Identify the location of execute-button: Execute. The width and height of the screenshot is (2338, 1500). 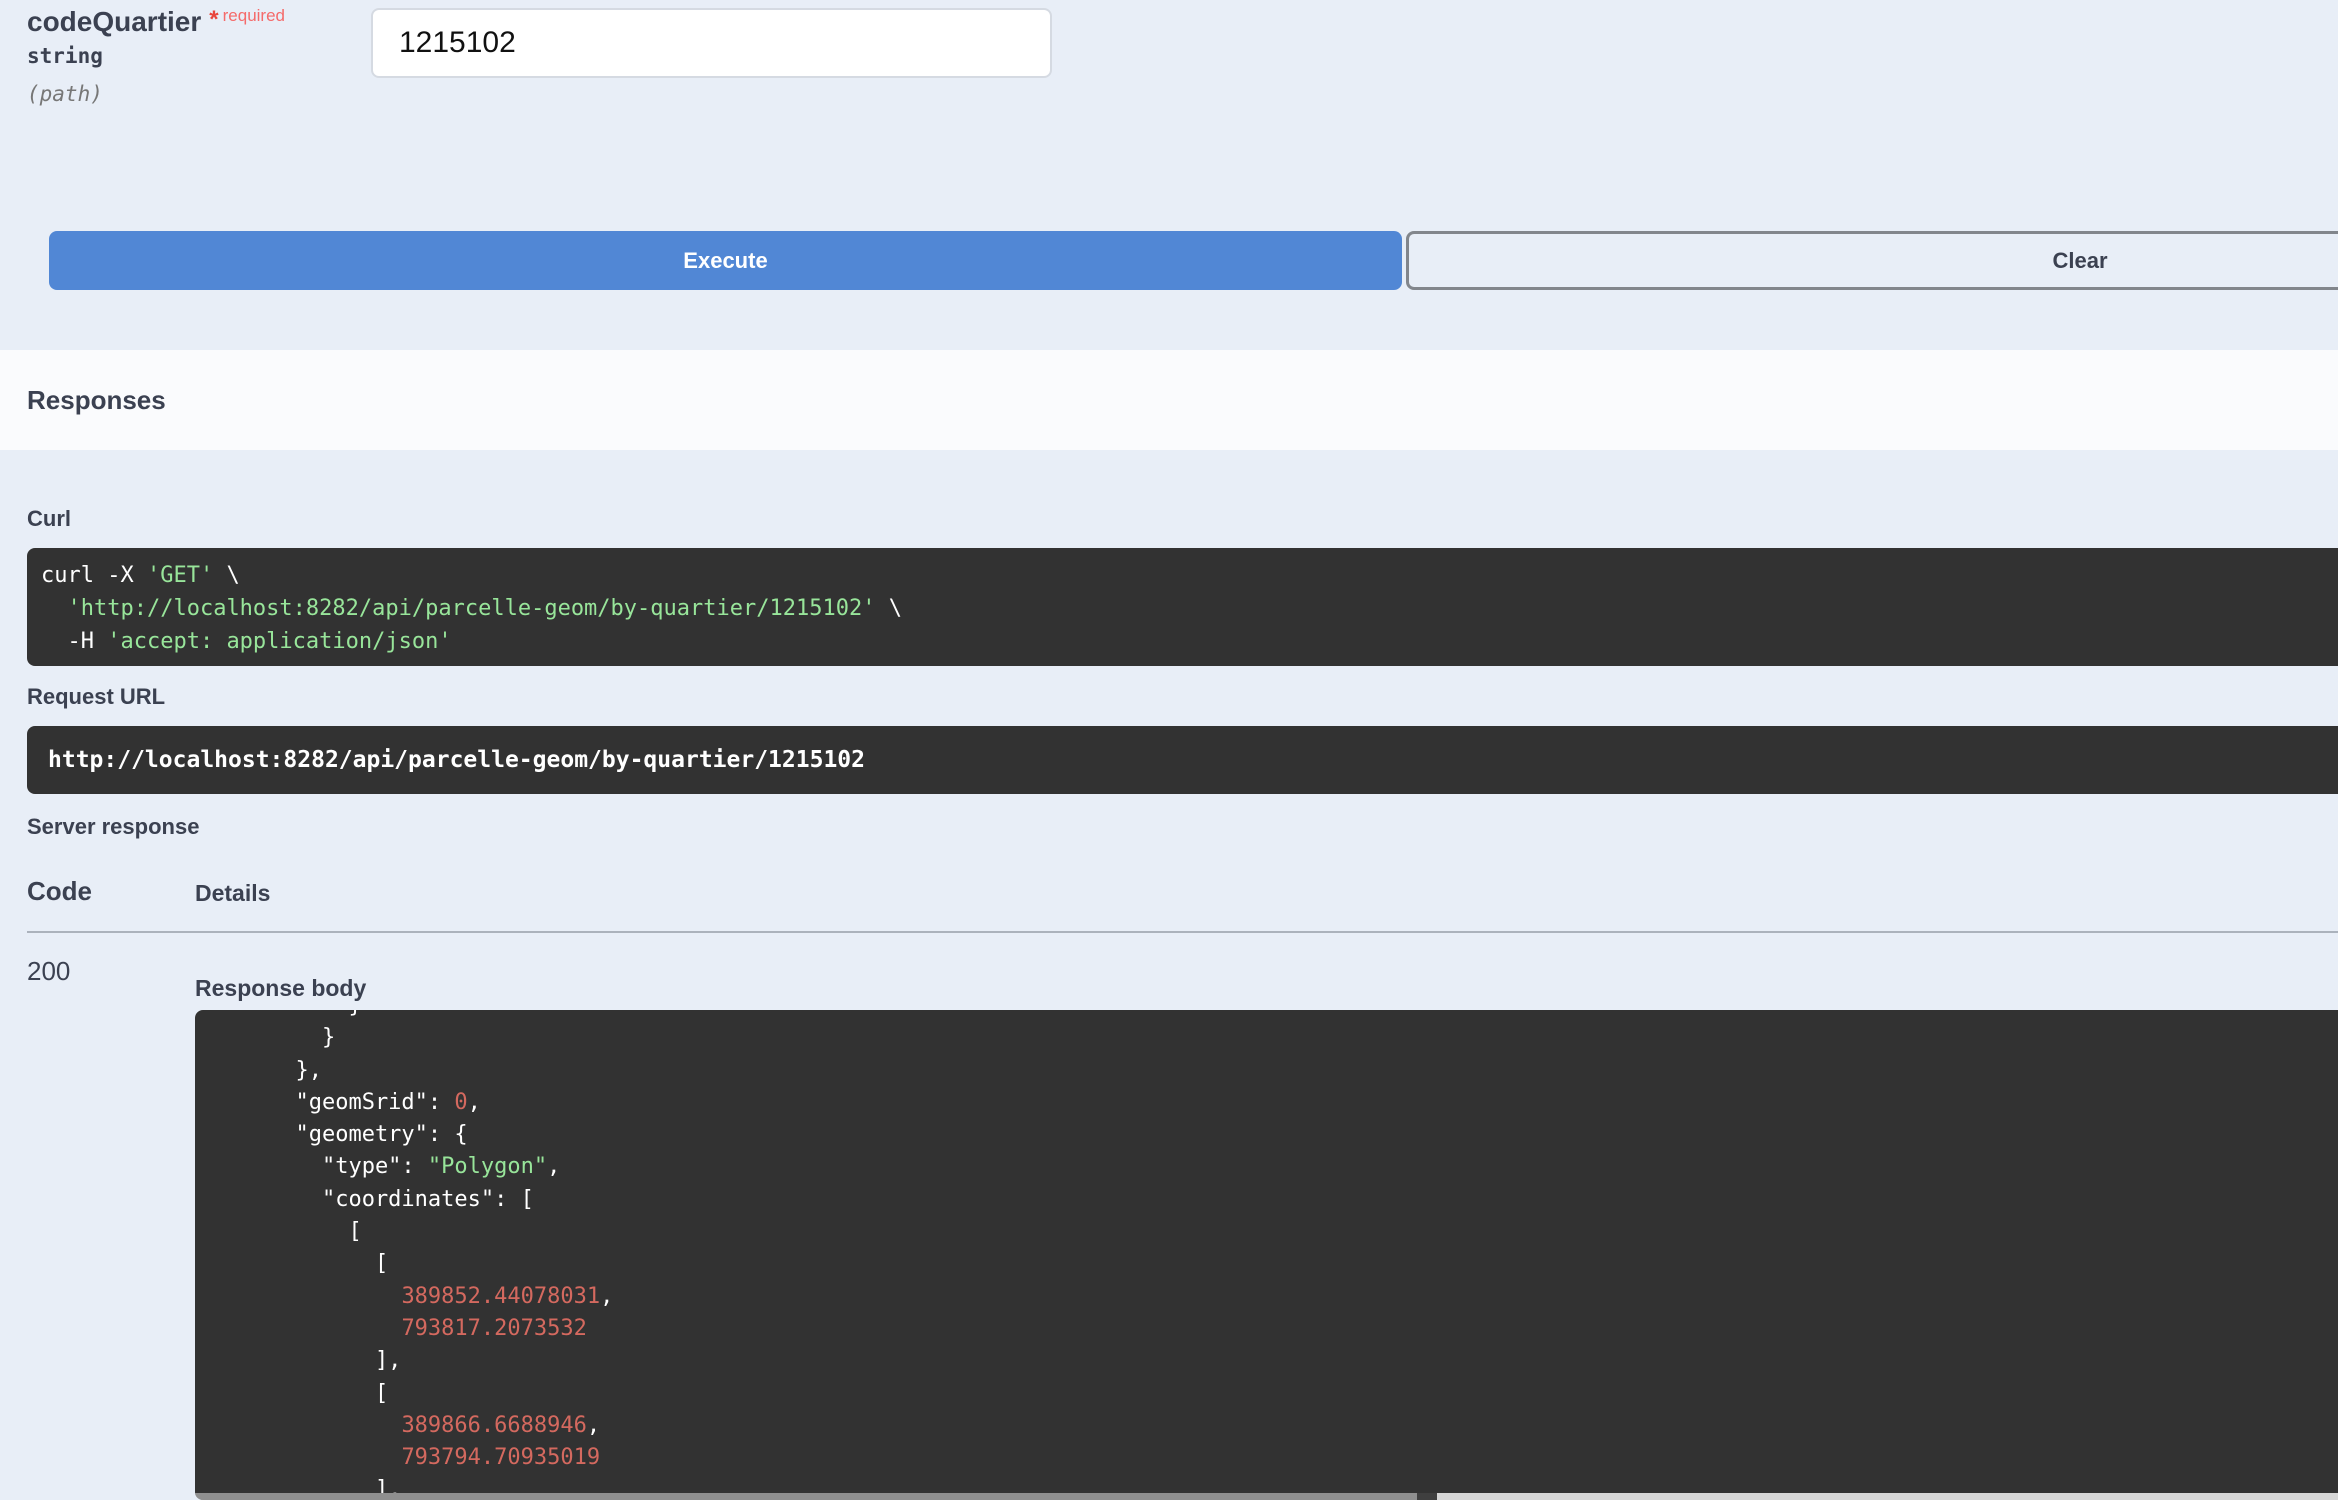
(725, 260).